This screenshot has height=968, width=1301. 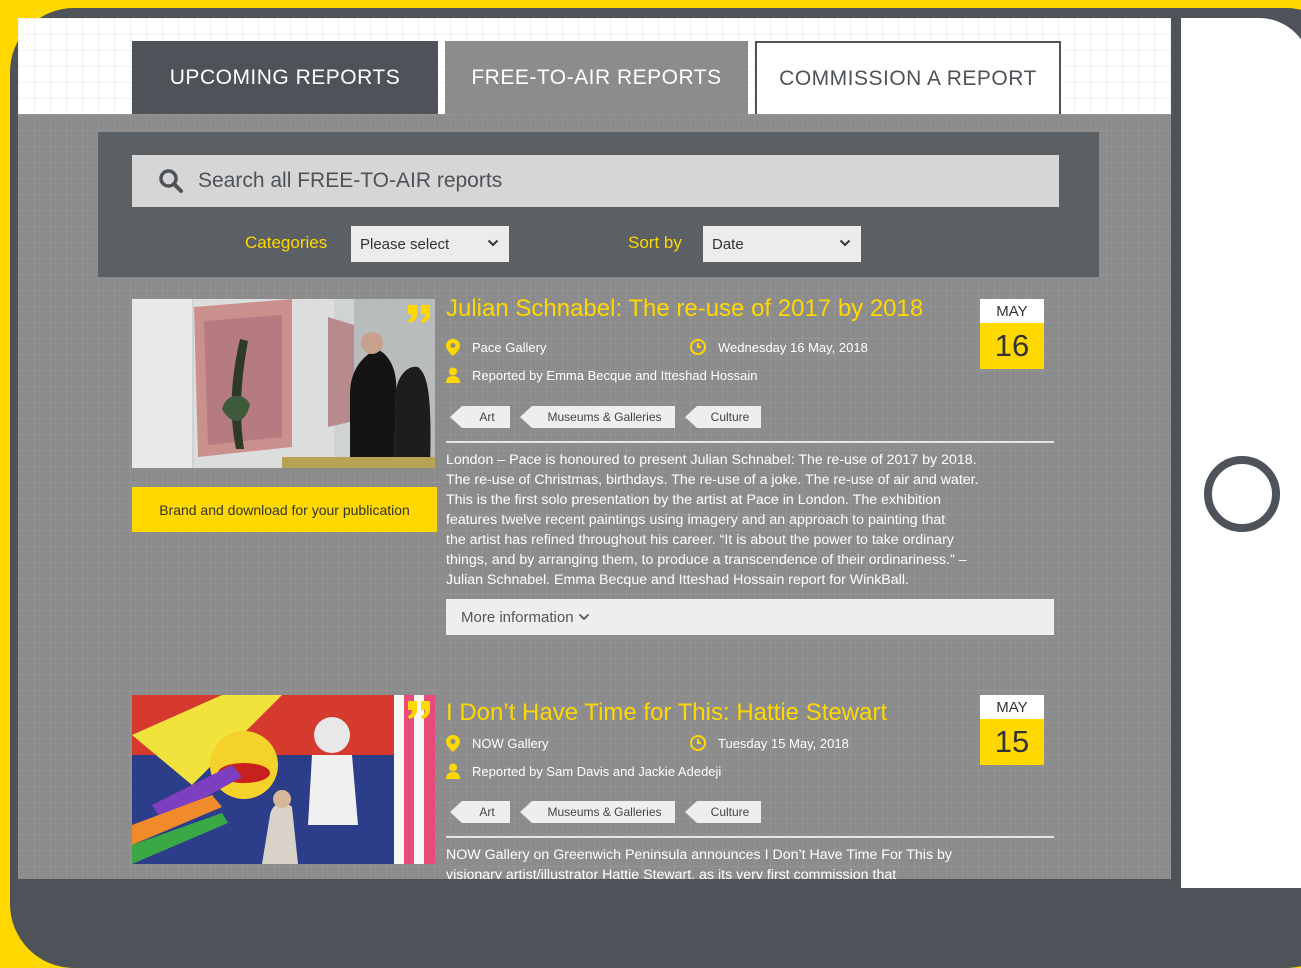 I want to click on more-information-label: More information, so click(x=517, y=617).